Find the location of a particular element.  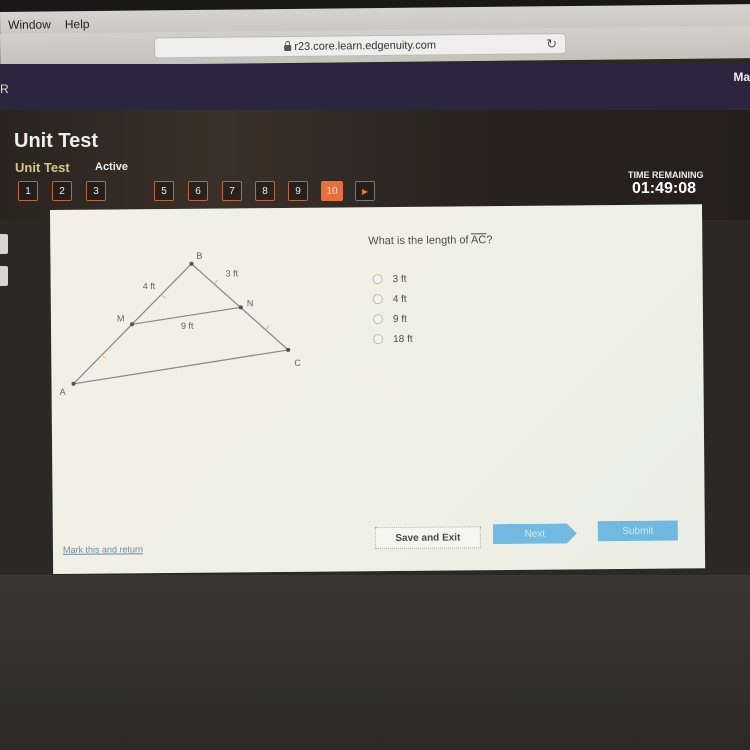

question-button-5: 5 is located at coordinates (164, 191).